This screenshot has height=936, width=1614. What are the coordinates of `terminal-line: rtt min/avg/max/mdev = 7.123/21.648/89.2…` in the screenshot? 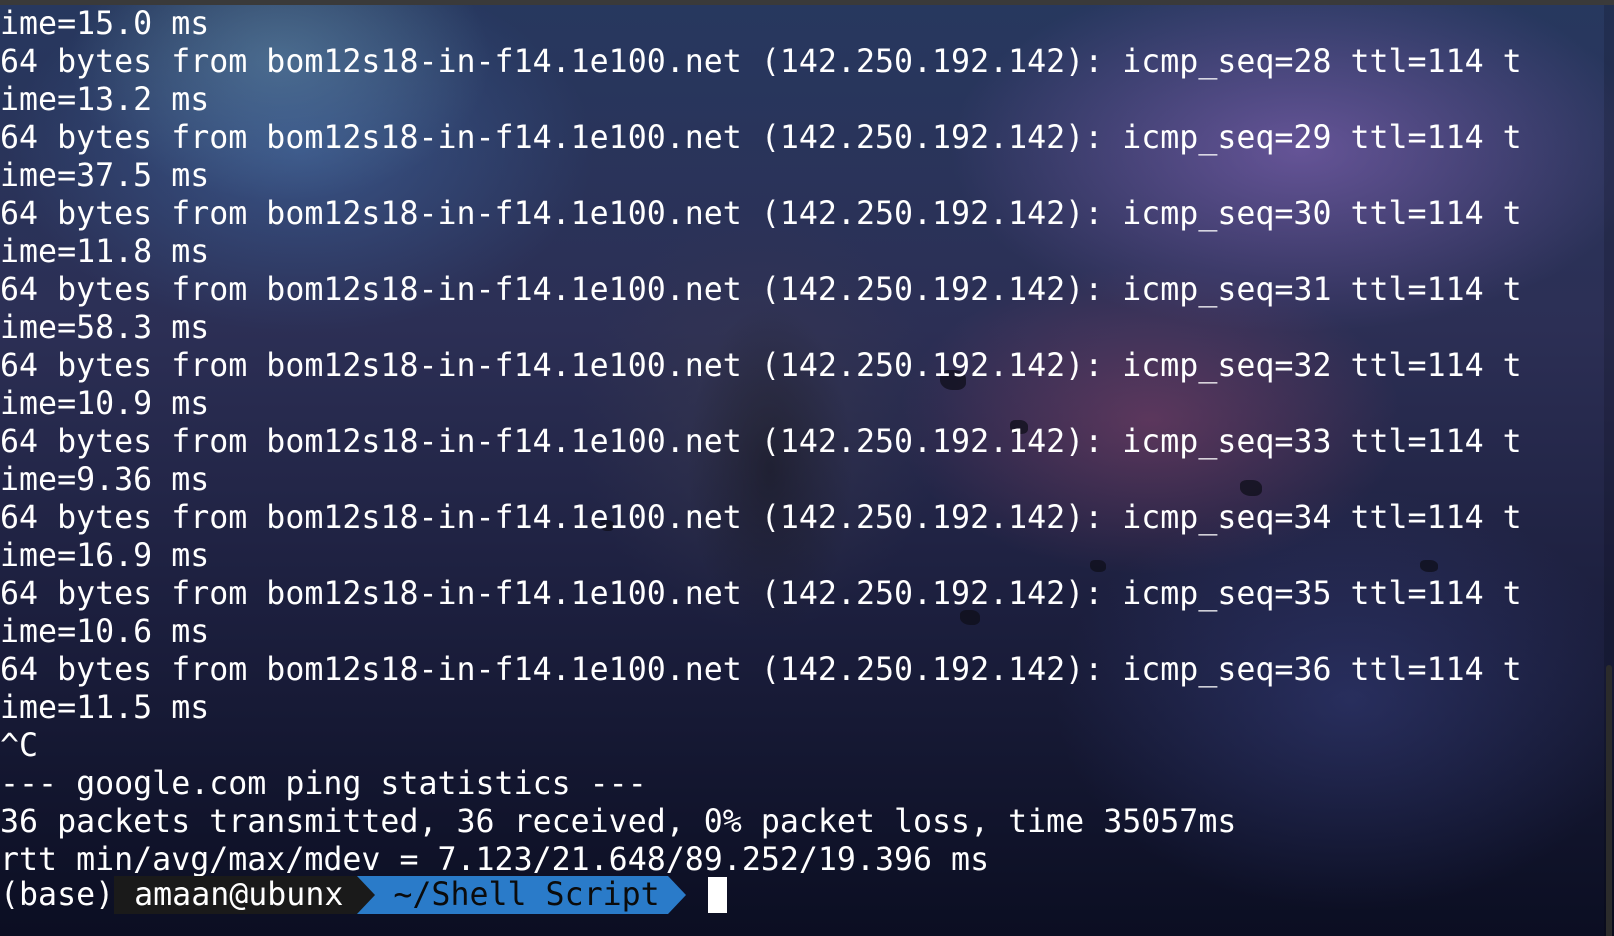 It's located at (495, 860).